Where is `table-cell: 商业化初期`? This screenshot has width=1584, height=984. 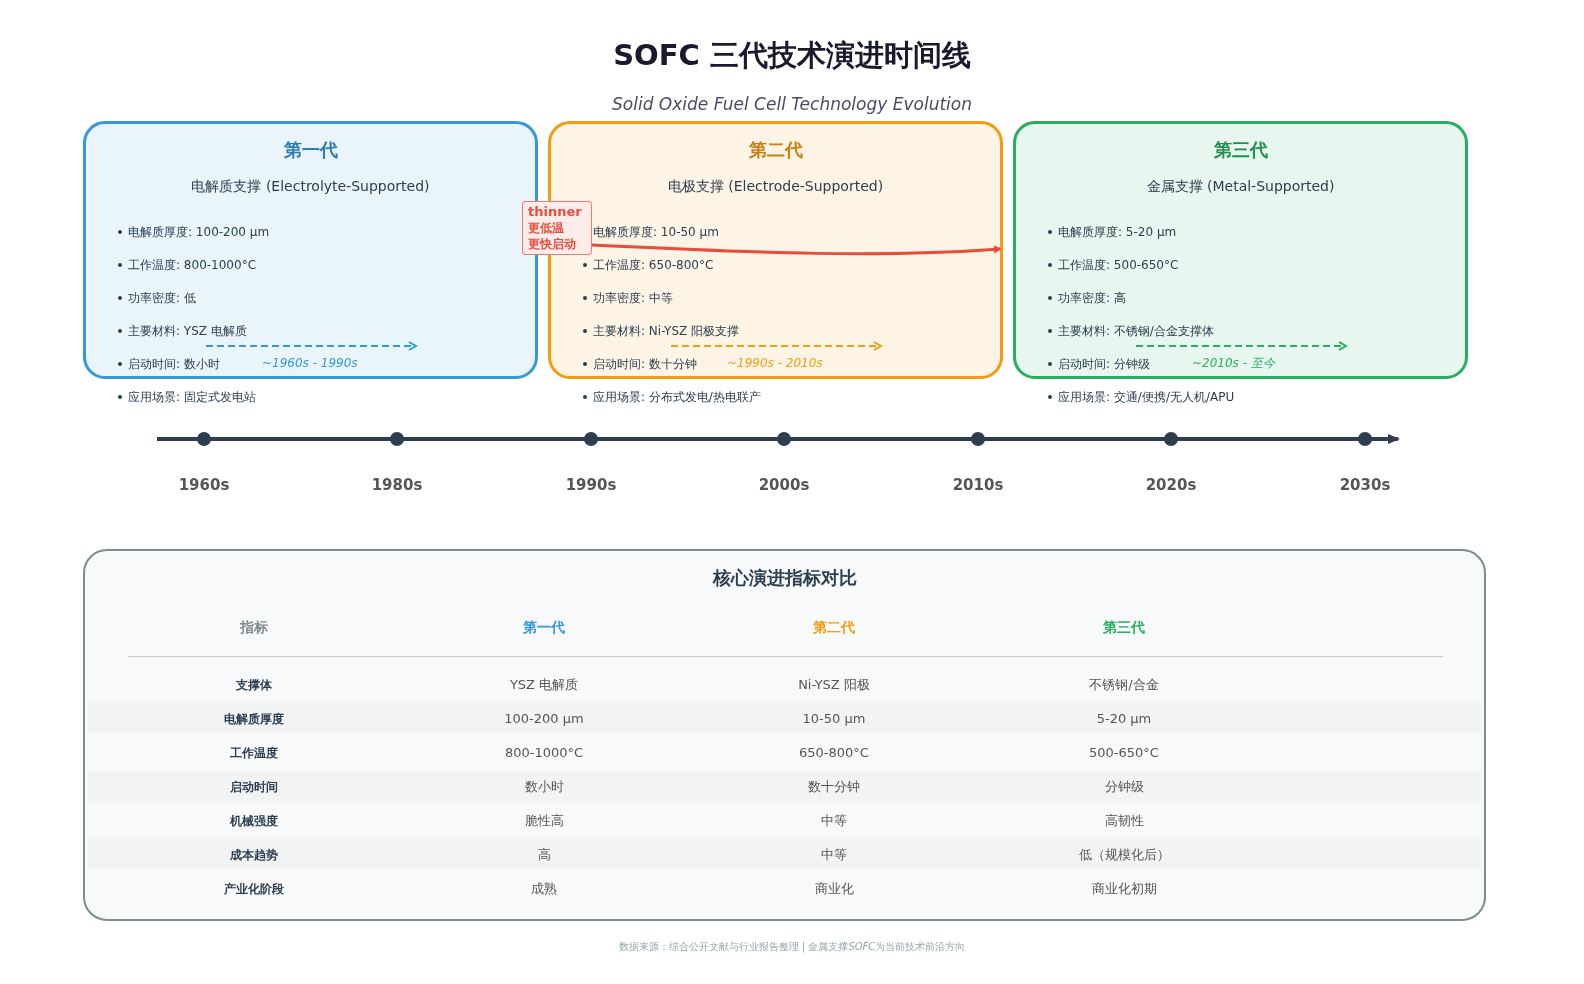 table-cell: 商业化初期 is located at coordinates (1124, 888).